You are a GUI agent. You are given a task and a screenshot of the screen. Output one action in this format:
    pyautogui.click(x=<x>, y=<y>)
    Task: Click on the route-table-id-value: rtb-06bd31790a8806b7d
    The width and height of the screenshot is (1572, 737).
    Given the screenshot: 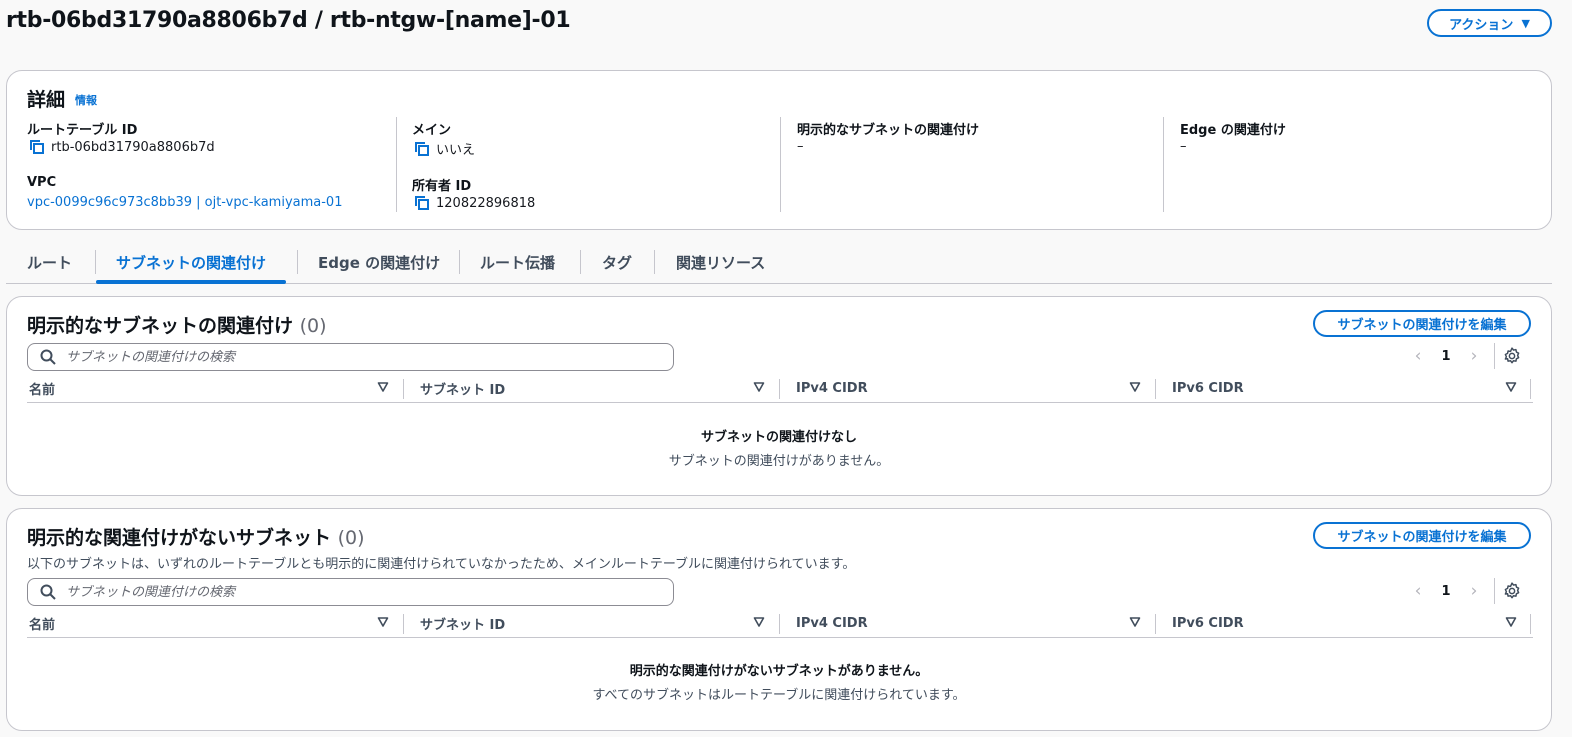 What is the action you would take?
    pyautogui.click(x=122, y=147)
    